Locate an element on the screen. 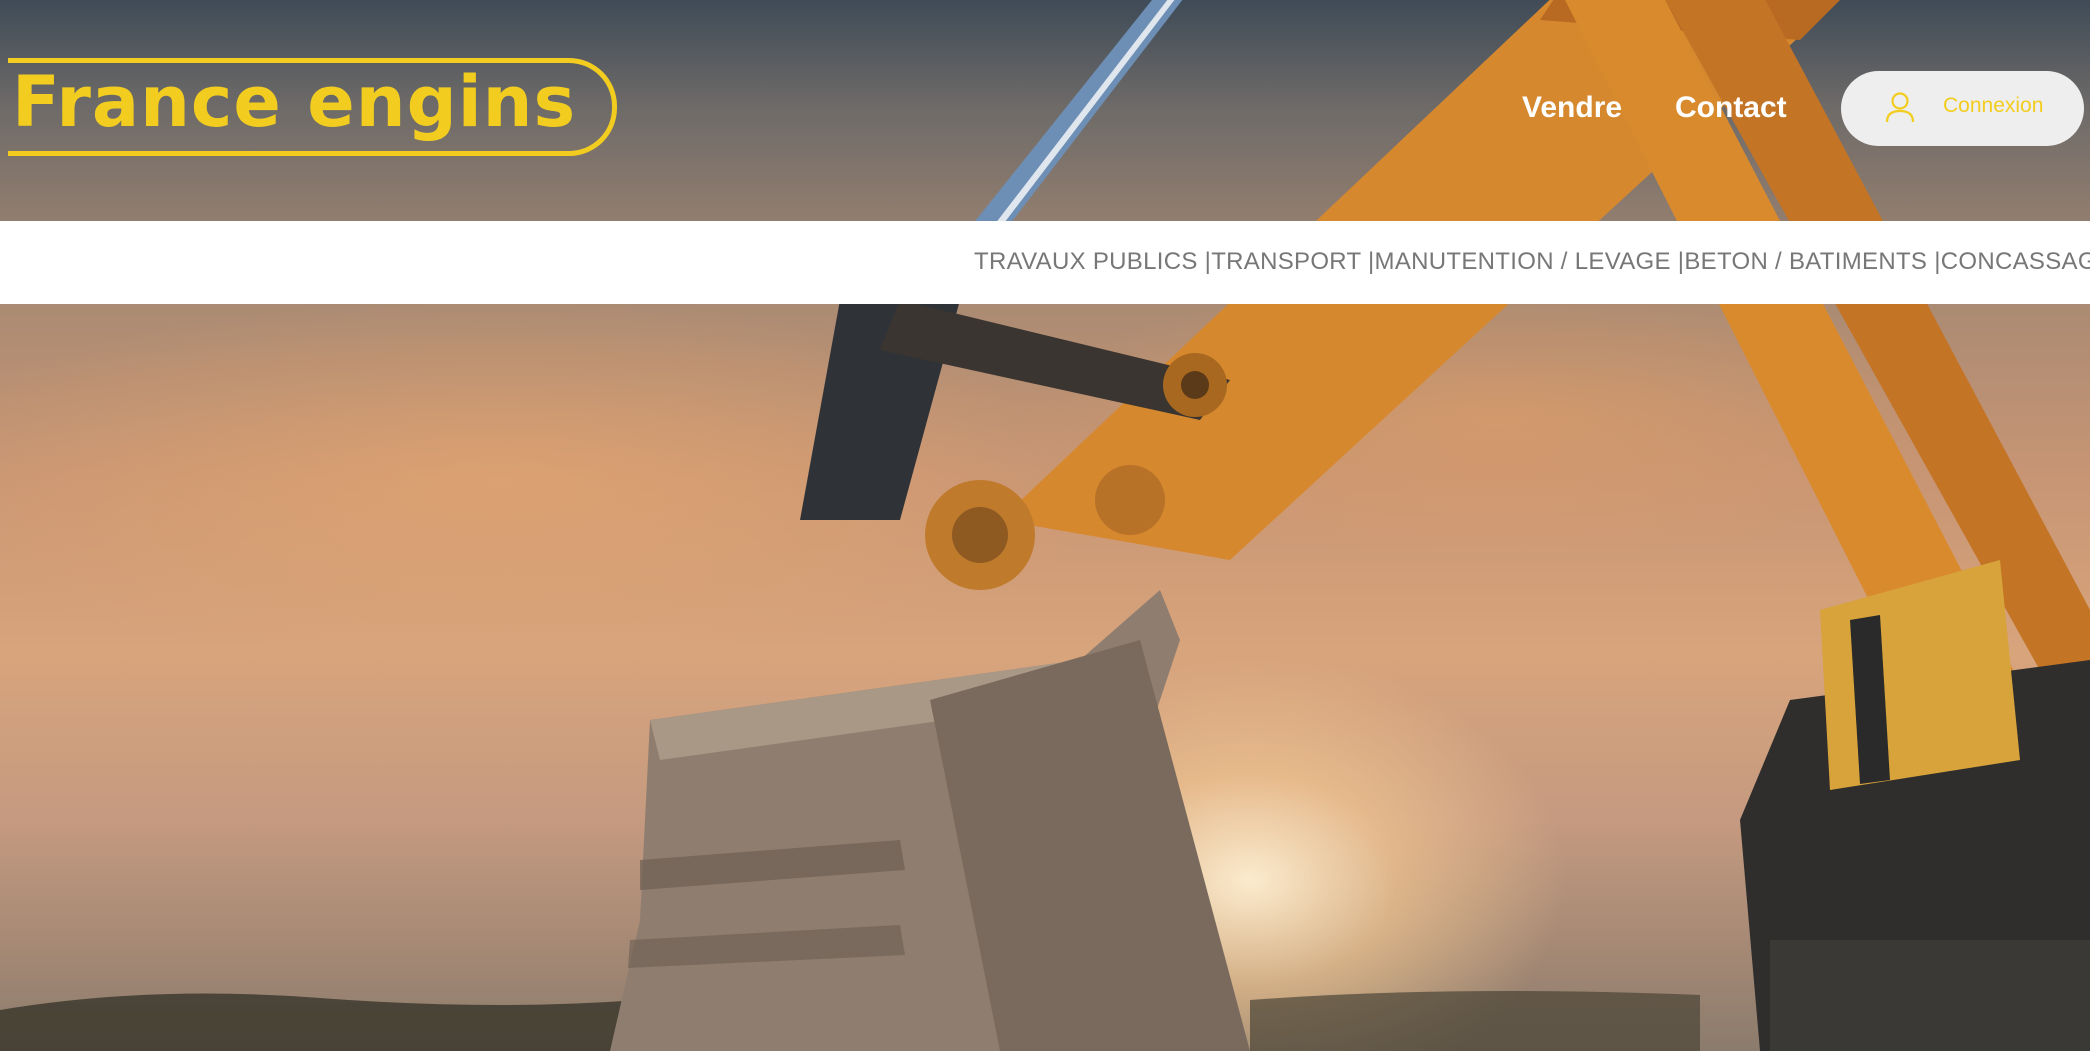  category-transport: TRANSPORT is located at coordinates (1289, 261).